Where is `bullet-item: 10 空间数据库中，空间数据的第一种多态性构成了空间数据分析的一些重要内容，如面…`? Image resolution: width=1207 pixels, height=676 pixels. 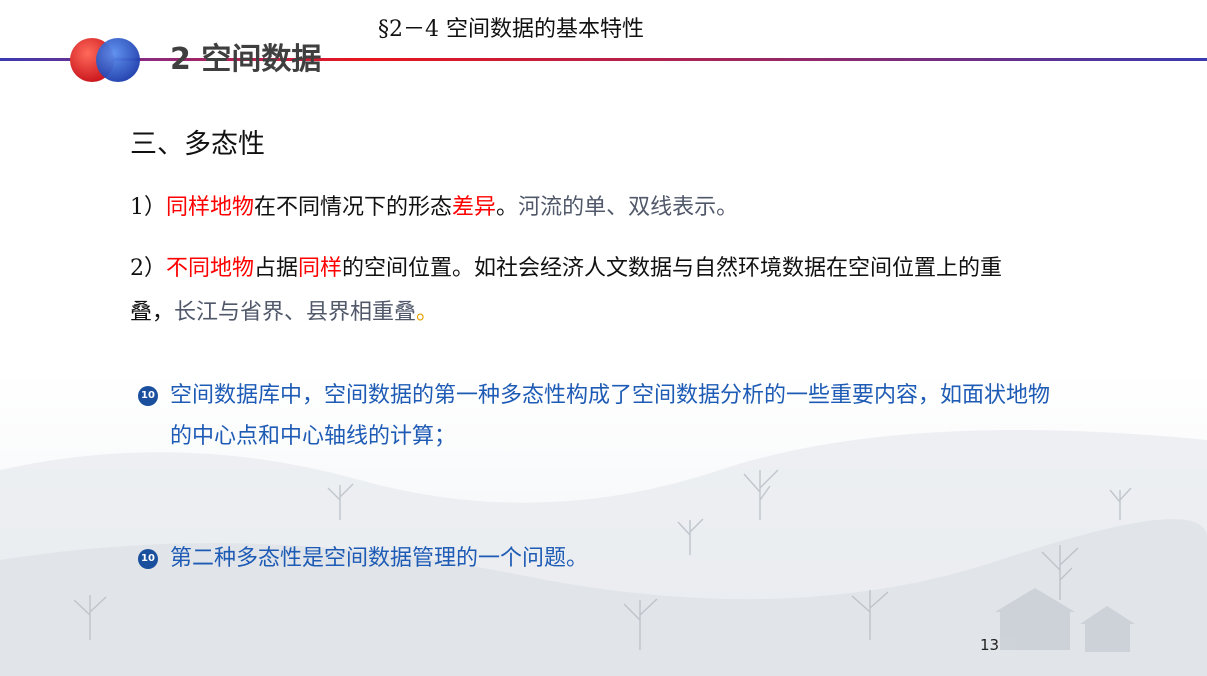 bullet-item: 10 空间数据库中，空间数据的第一种多态性构成了空间数据分析的一些重要内容，如面… is located at coordinates (598, 416).